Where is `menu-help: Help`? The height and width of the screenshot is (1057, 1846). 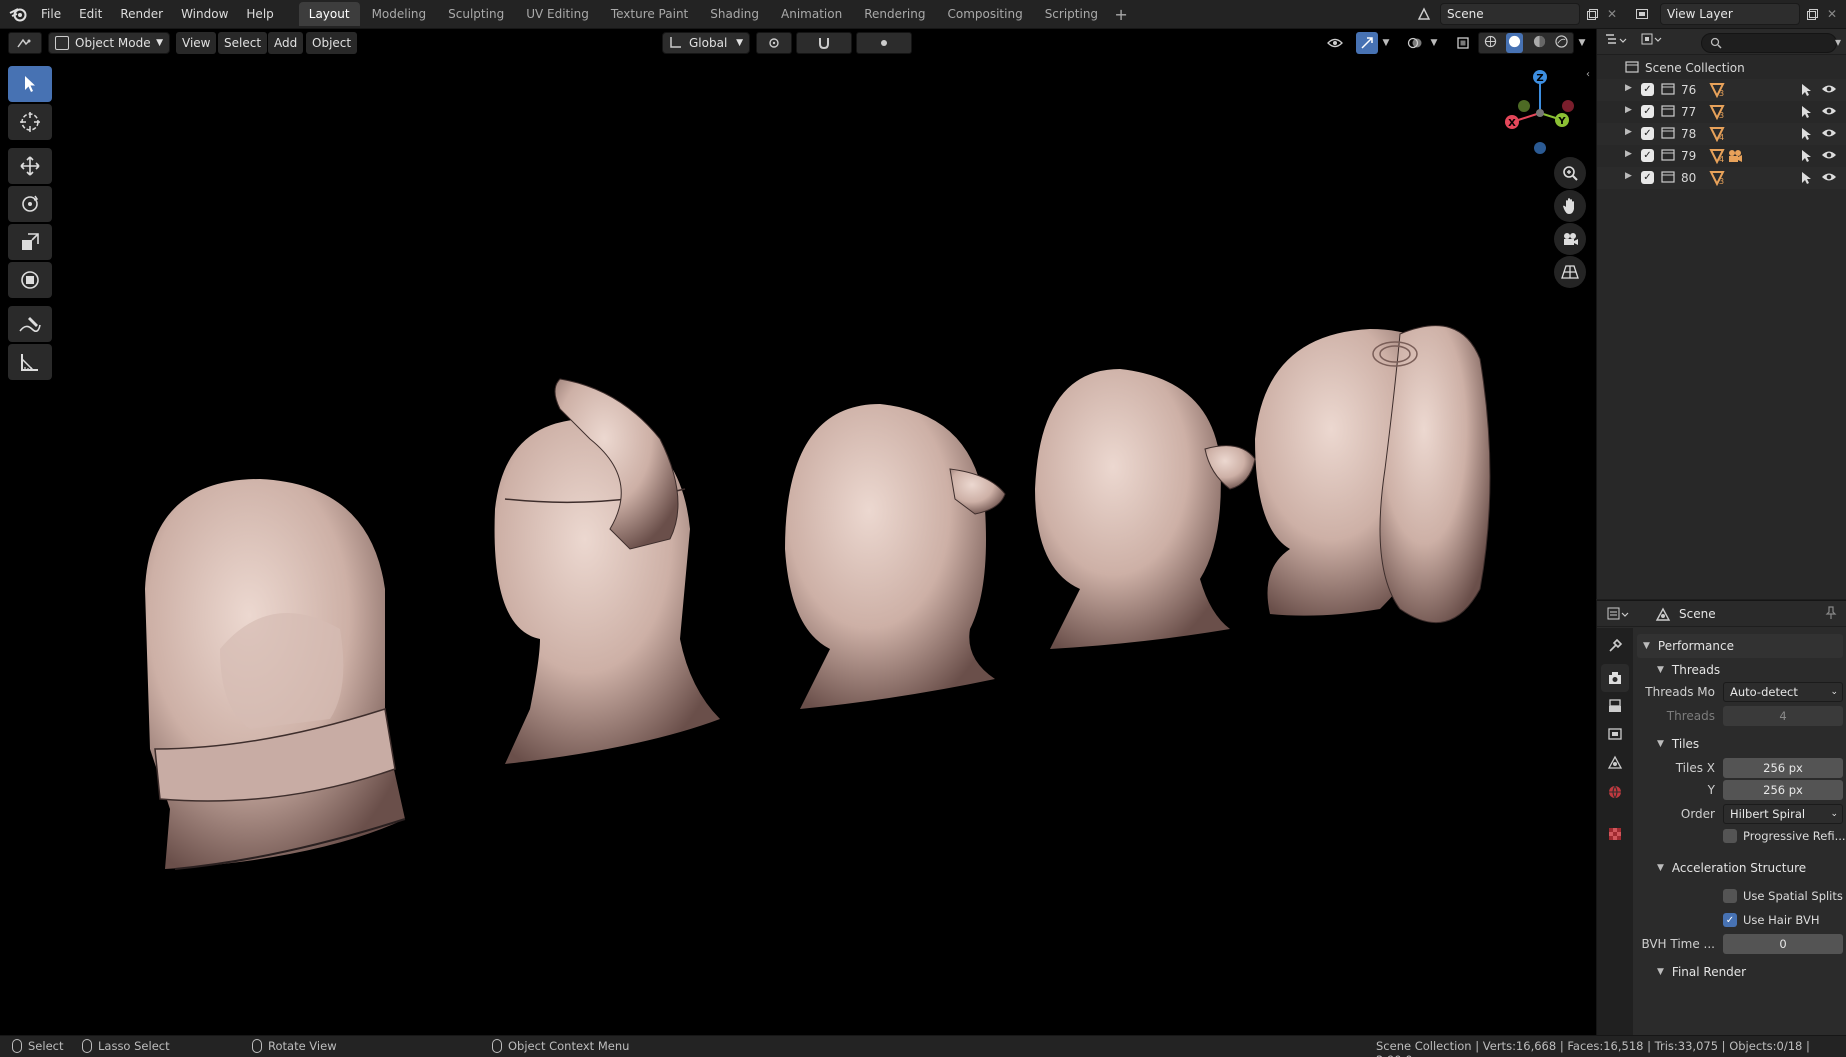 menu-help: Help is located at coordinates (259, 14).